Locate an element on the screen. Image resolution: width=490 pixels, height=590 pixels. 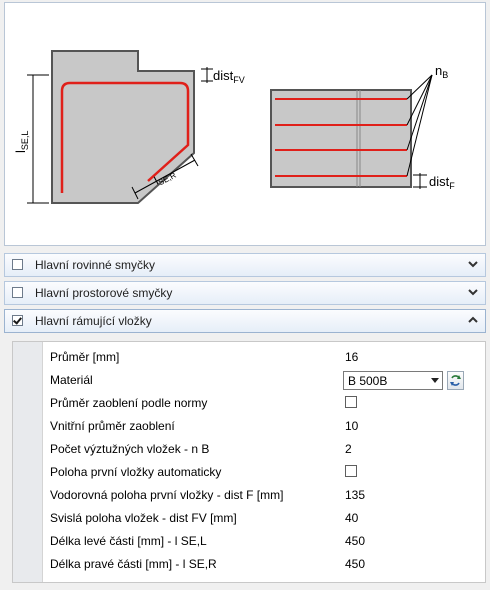
dropdown-arrow-icon is located at coordinates (435, 380).